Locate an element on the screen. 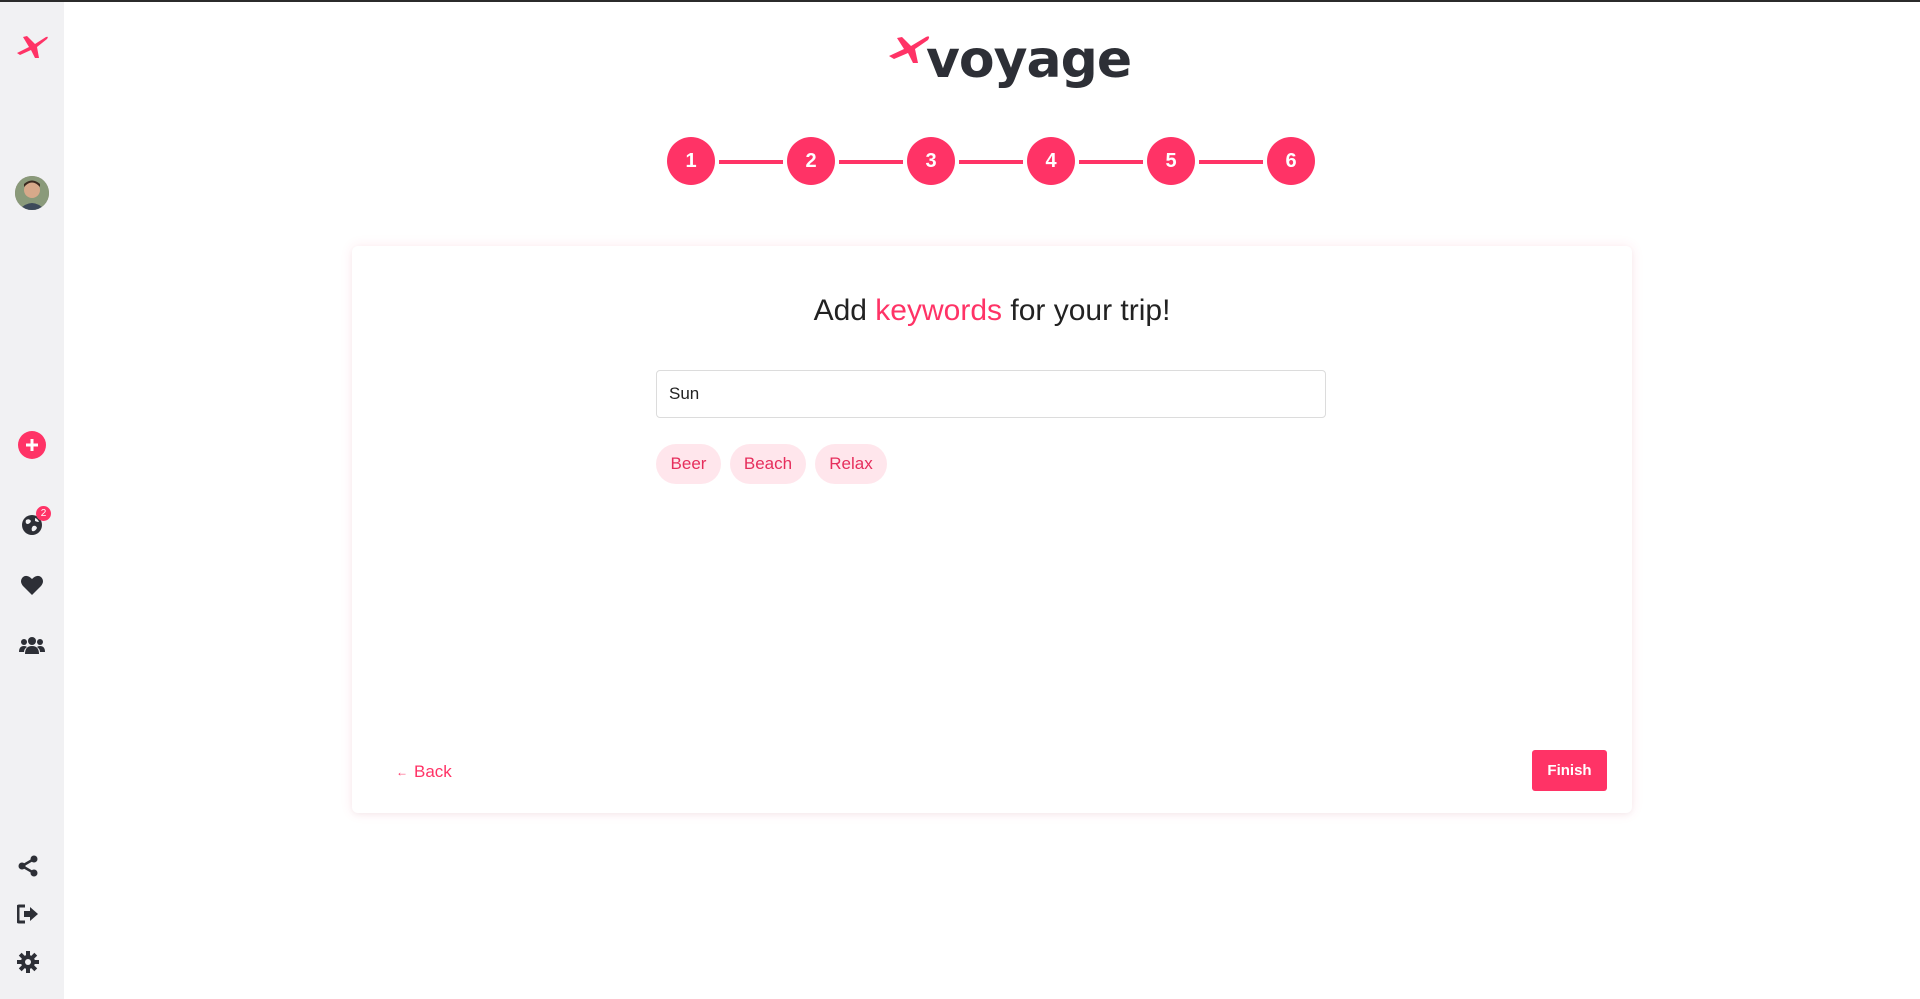  heading-after: for your trip! is located at coordinates (1090, 310).